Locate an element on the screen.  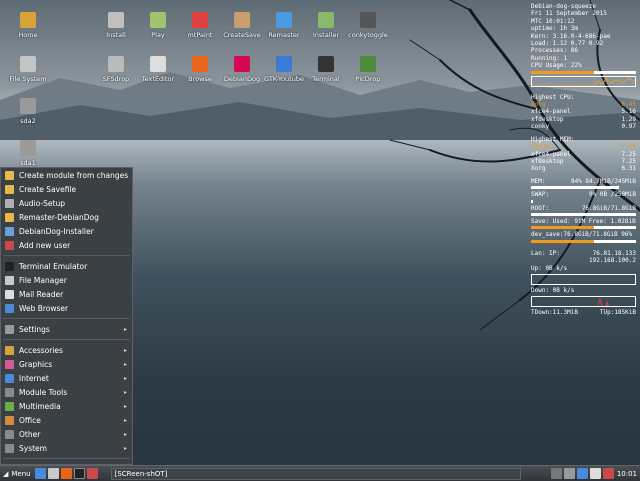
menu-office: Office ▸ is located at coordinates (66, 420).